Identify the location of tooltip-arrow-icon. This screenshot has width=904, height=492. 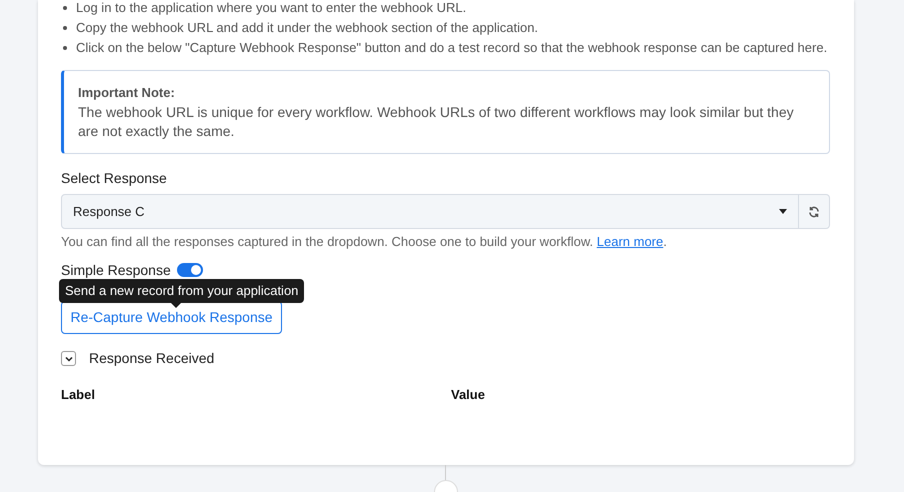
(176, 305).